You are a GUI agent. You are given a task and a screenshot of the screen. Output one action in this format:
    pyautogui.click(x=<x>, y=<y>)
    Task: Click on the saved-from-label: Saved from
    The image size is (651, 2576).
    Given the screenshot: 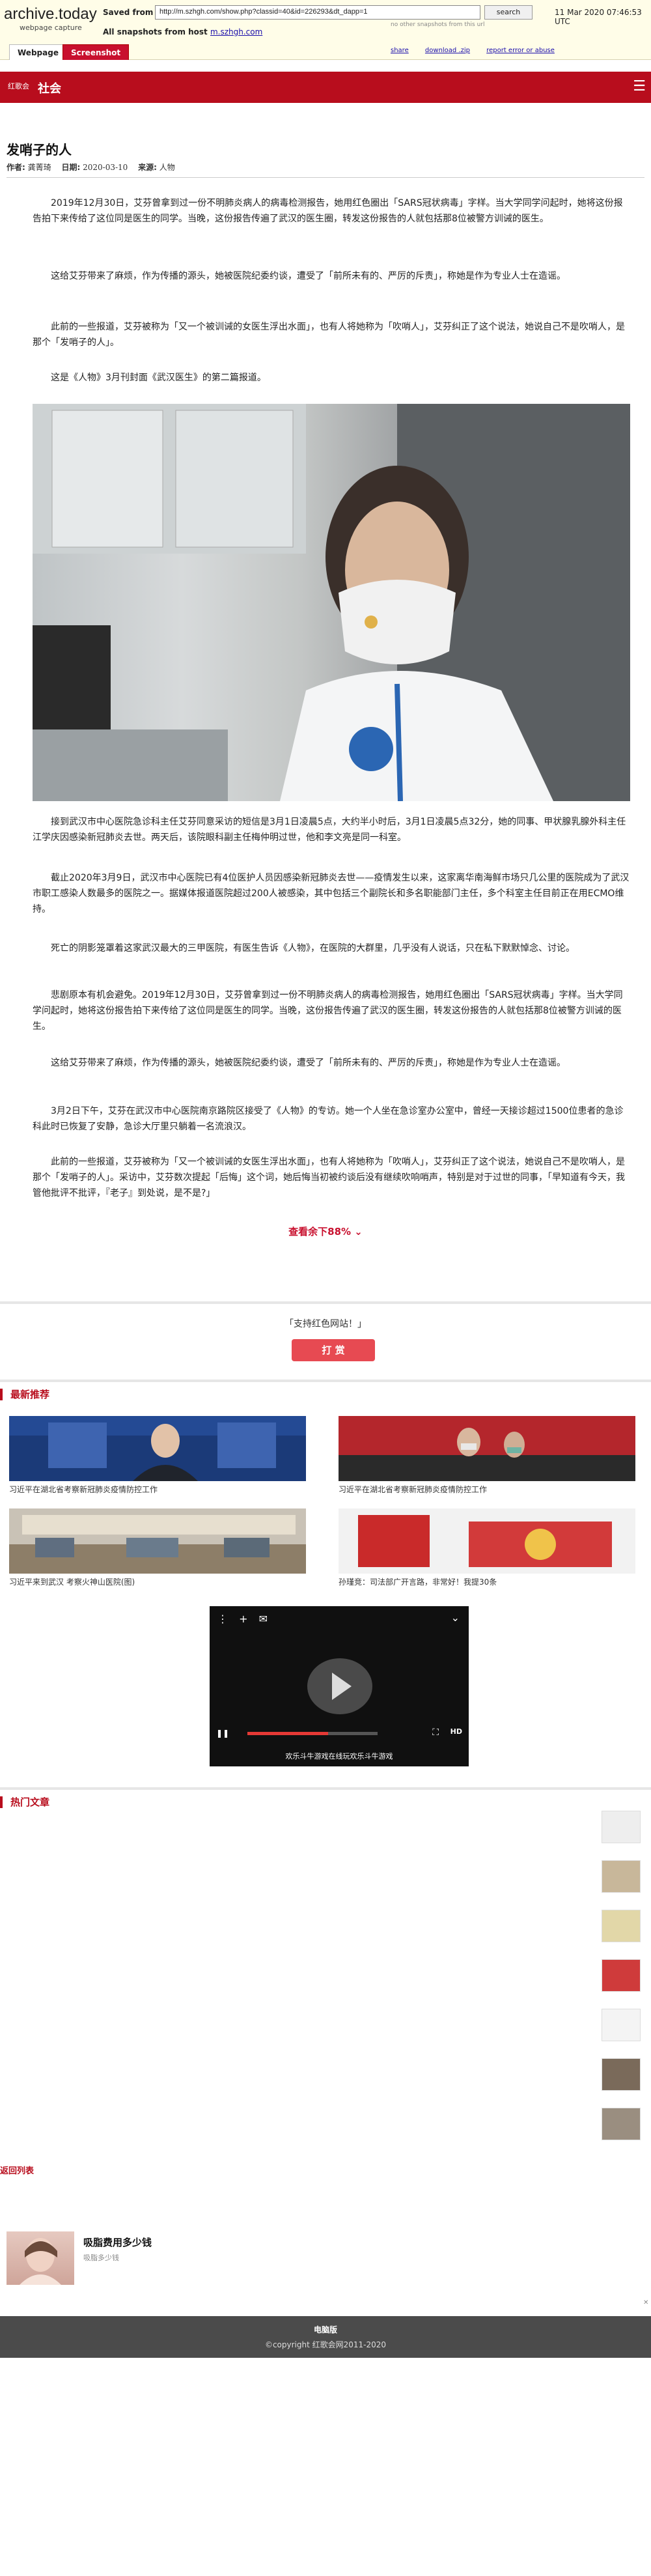 What is the action you would take?
    pyautogui.click(x=128, y=12)
    